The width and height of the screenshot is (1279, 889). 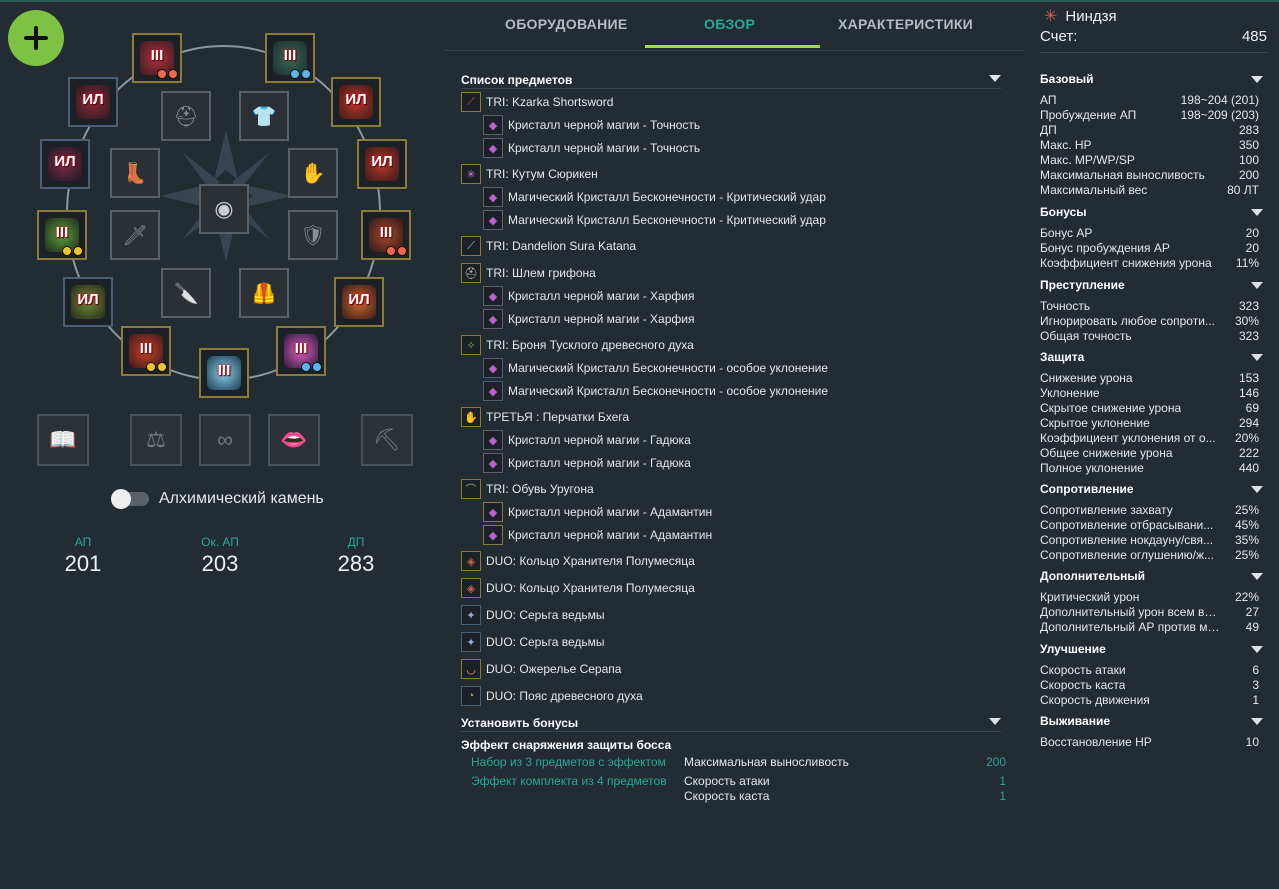 I want to click on stat-group-header: Выживание, so click(x=1153, y=722).